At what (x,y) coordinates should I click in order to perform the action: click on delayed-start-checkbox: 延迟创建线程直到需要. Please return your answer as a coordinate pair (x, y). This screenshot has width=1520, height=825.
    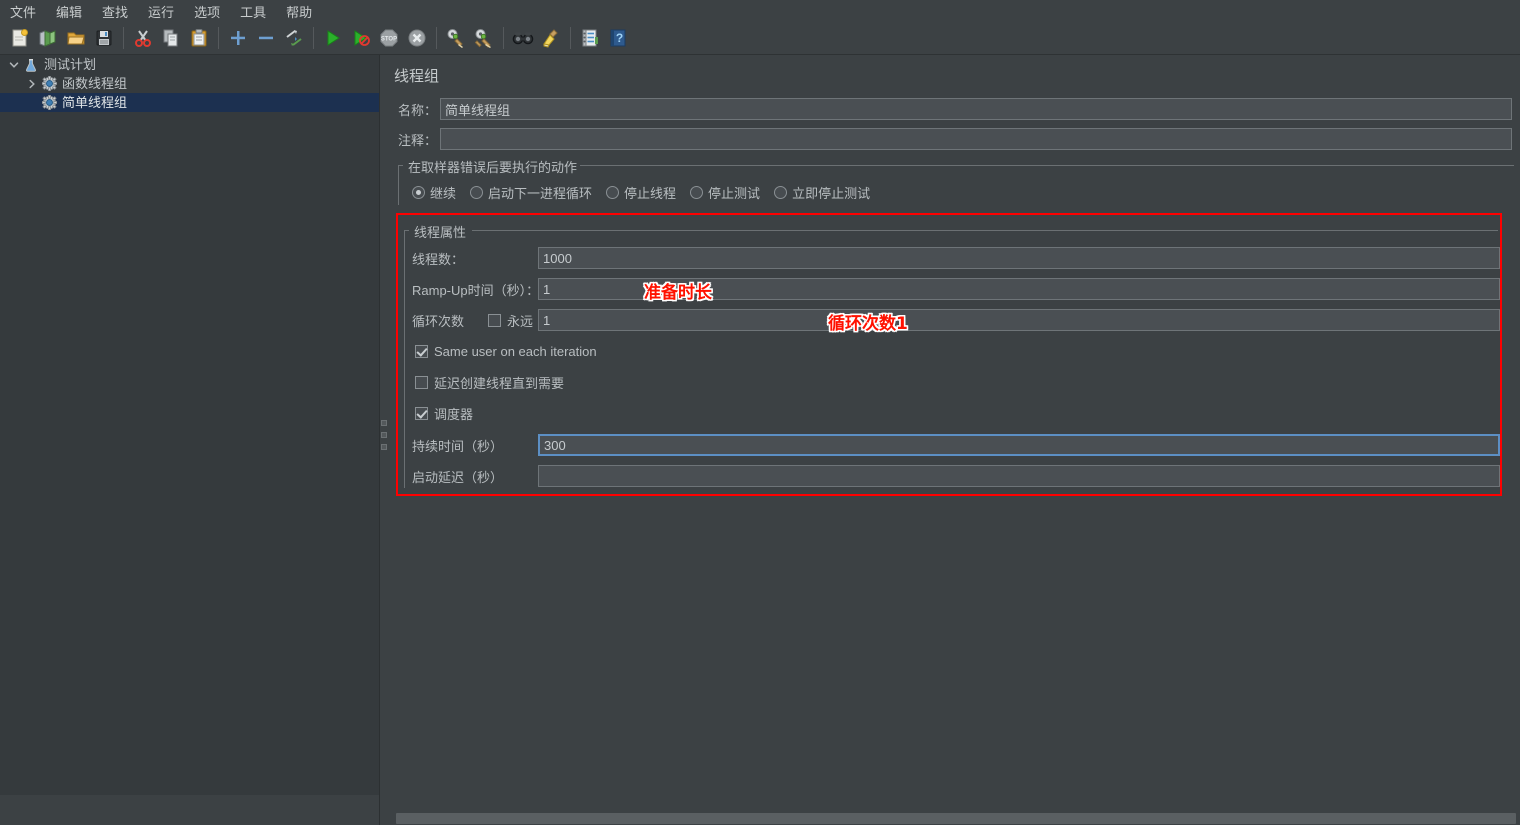
    Looking at the image, I should click on (489, 382).